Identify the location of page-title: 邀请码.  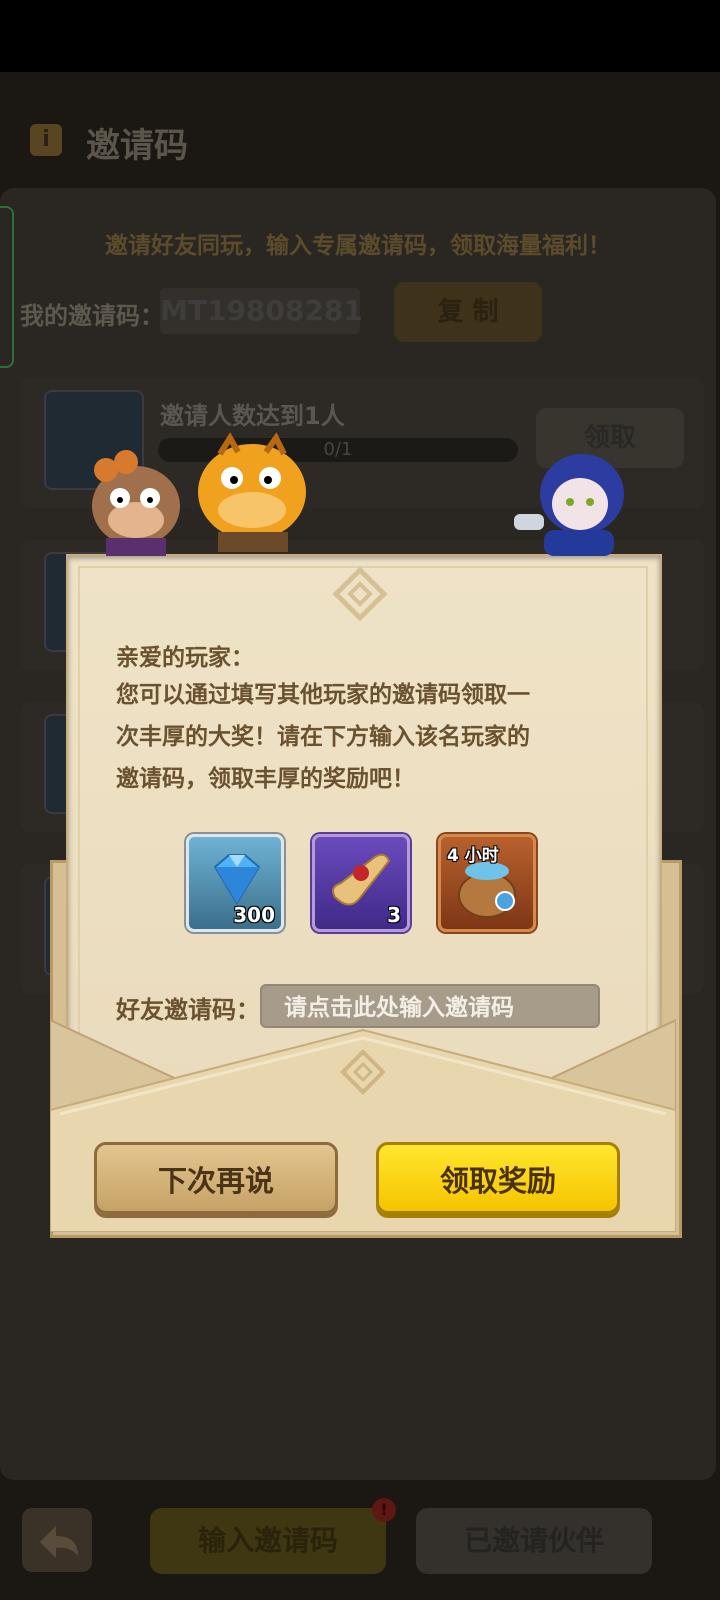
(137, 146).